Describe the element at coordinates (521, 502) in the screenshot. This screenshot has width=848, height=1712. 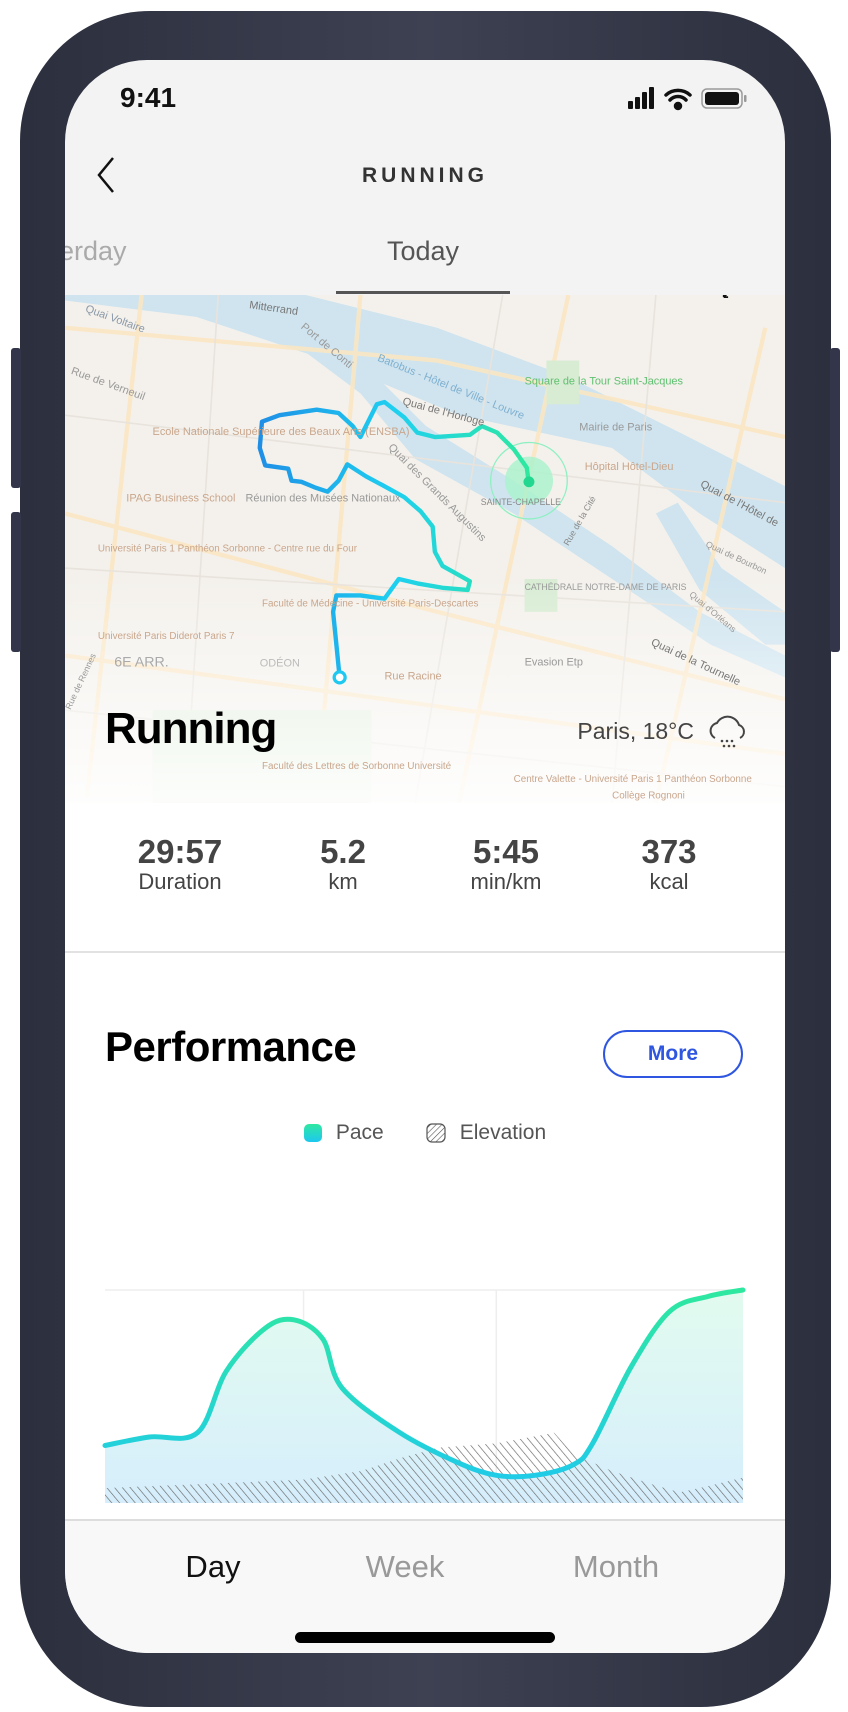
I see `map-label: SAINTE-CHAPELLE` at that location.